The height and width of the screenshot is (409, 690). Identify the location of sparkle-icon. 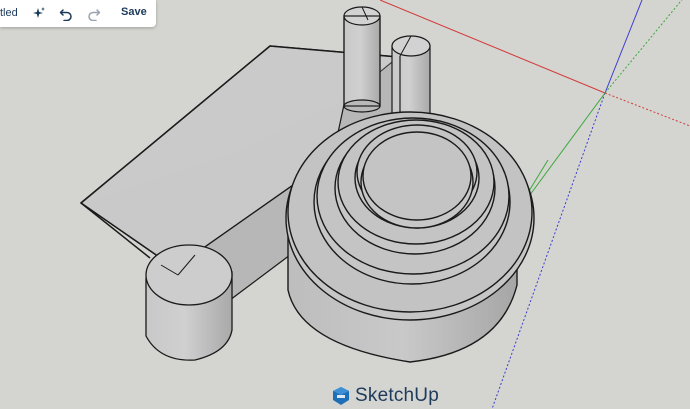
(39, 12).